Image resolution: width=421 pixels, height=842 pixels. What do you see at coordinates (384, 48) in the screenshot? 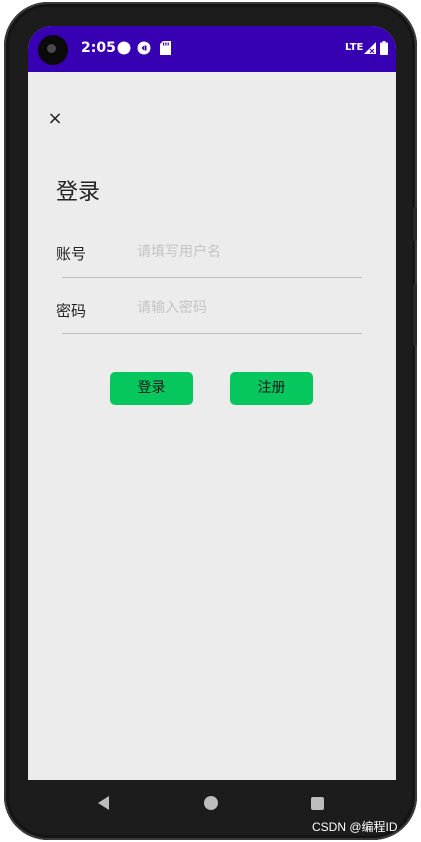
I see `battery-icon` at bounding box center [384, 48].